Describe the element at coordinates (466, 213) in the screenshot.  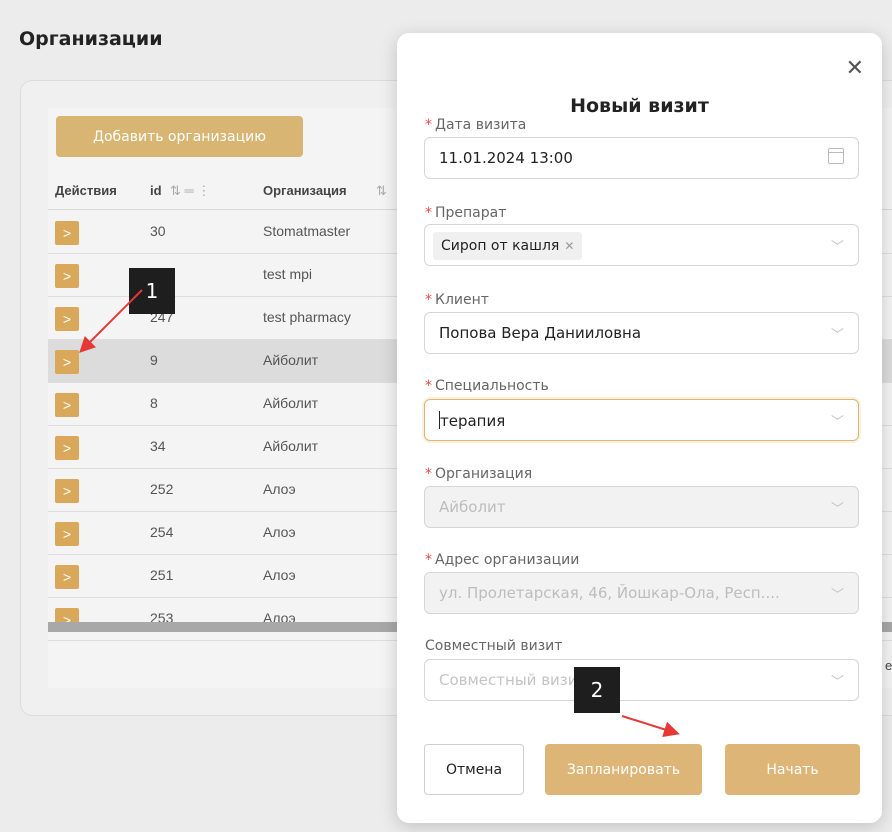
I see `drug-label: * Препарат` at that location.